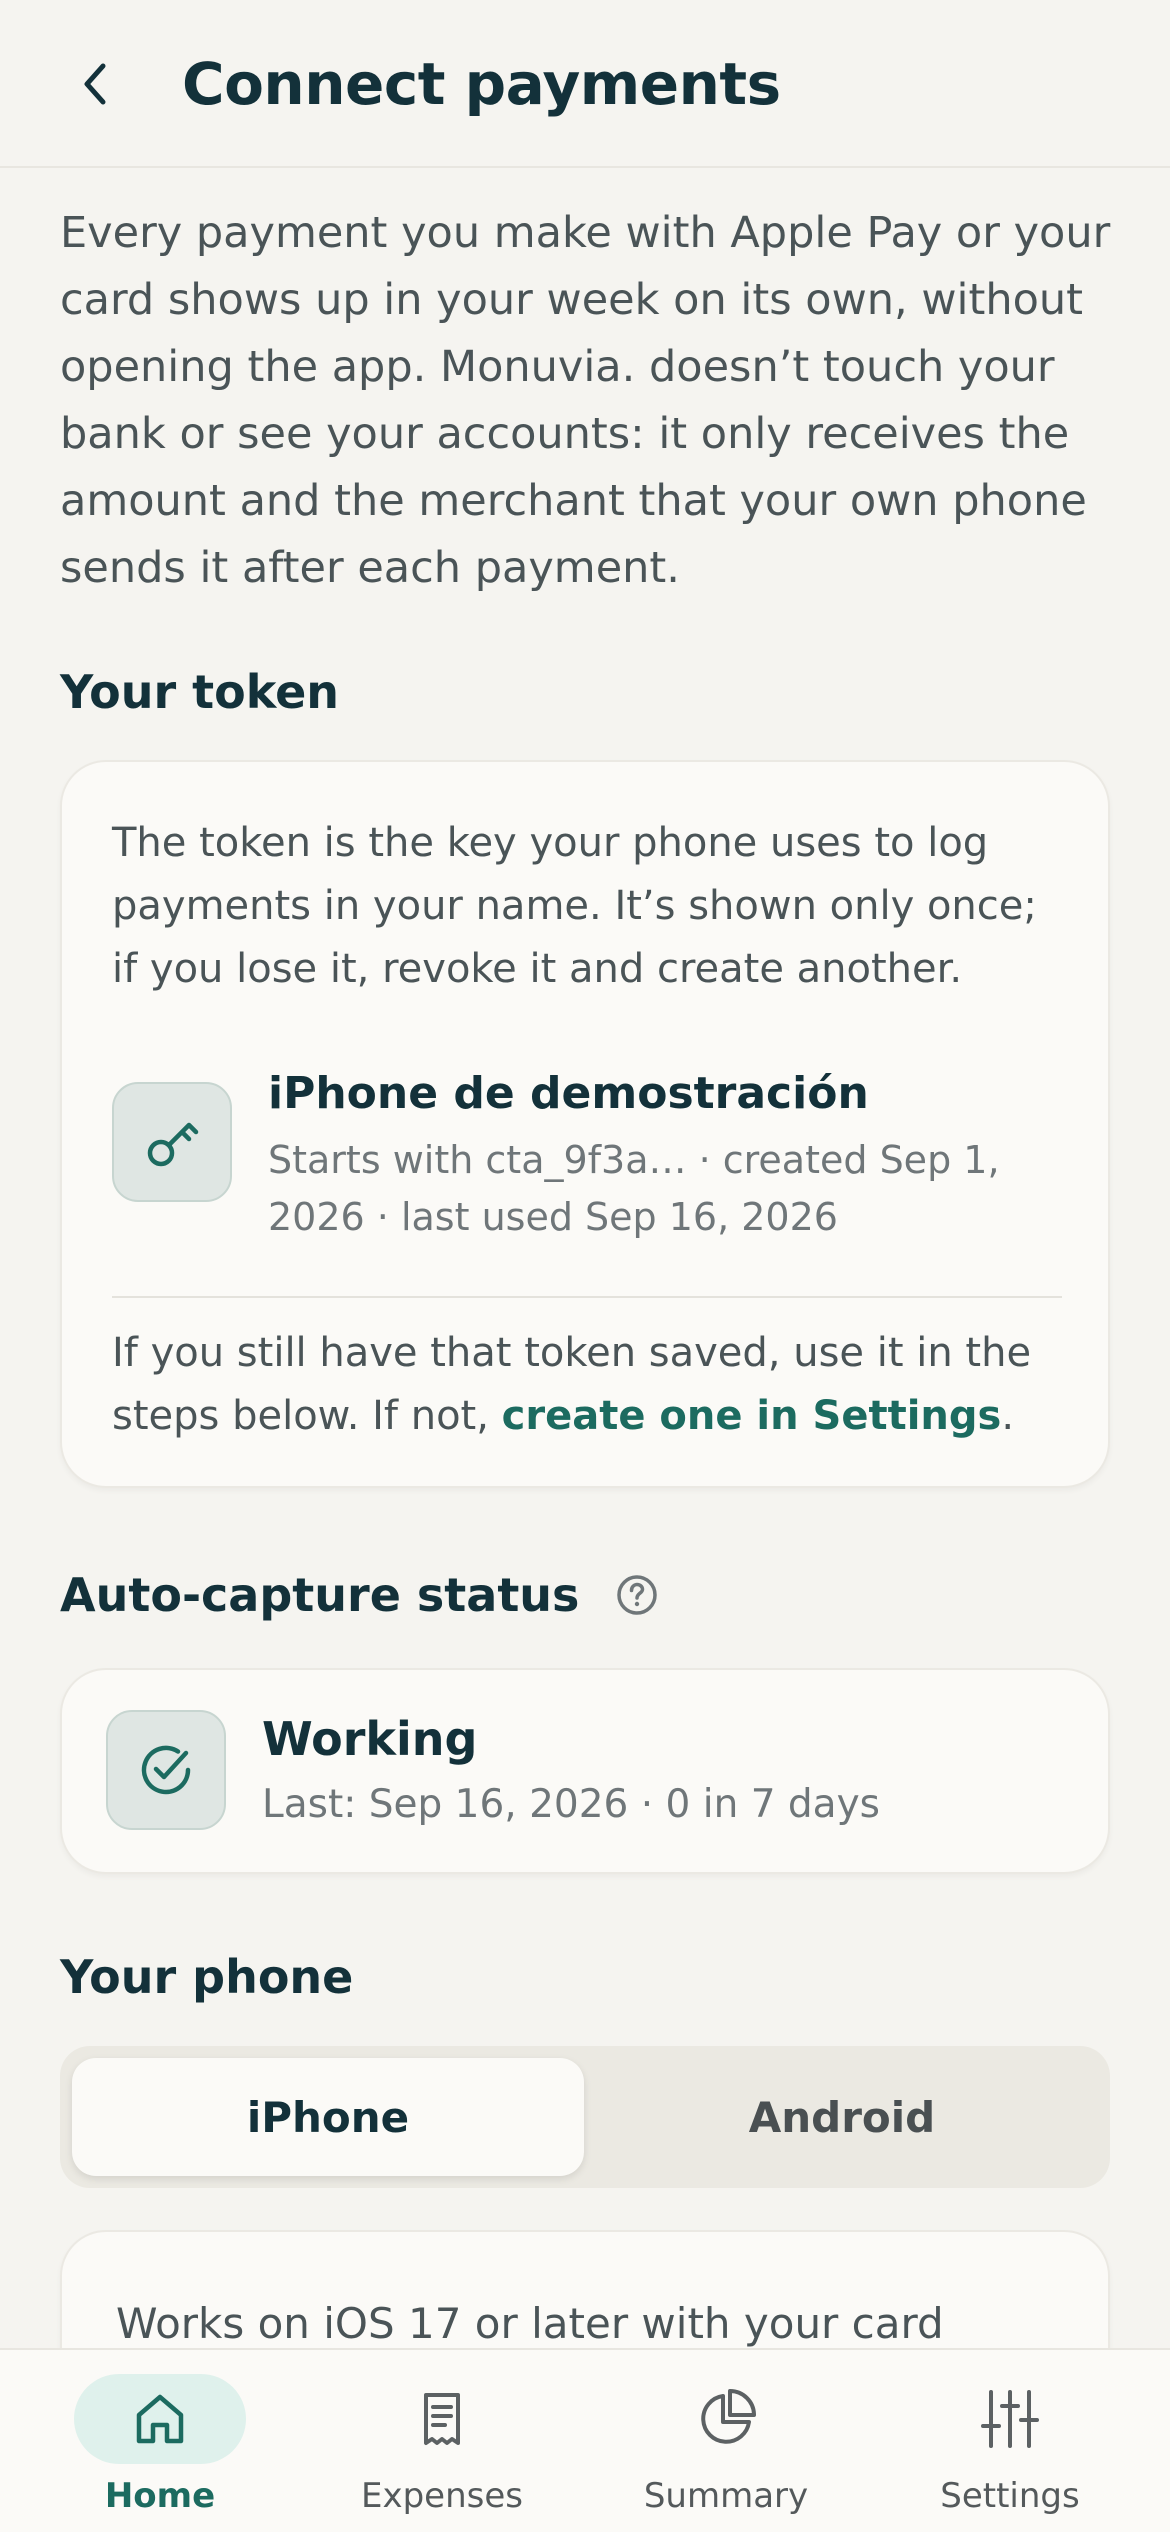 The image size is (1170, 2532). I want to click on nav-settings-icon-wrap, so click(1010, 2419).